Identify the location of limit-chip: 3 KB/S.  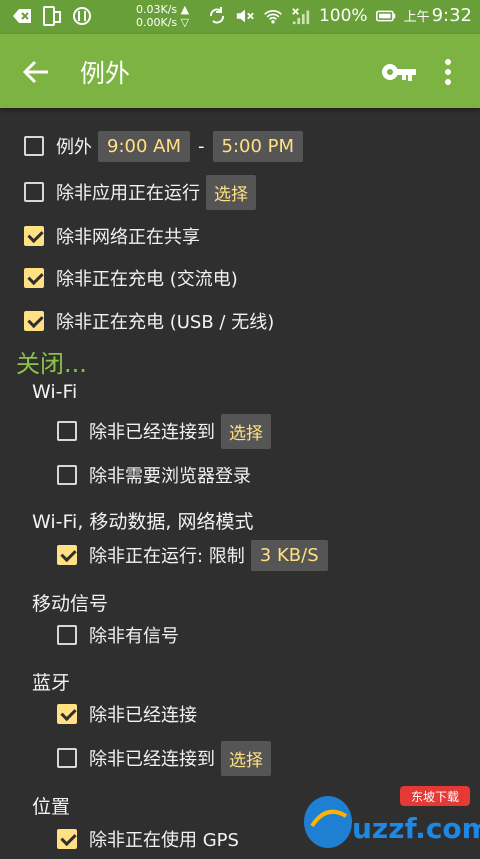
(289, 555).